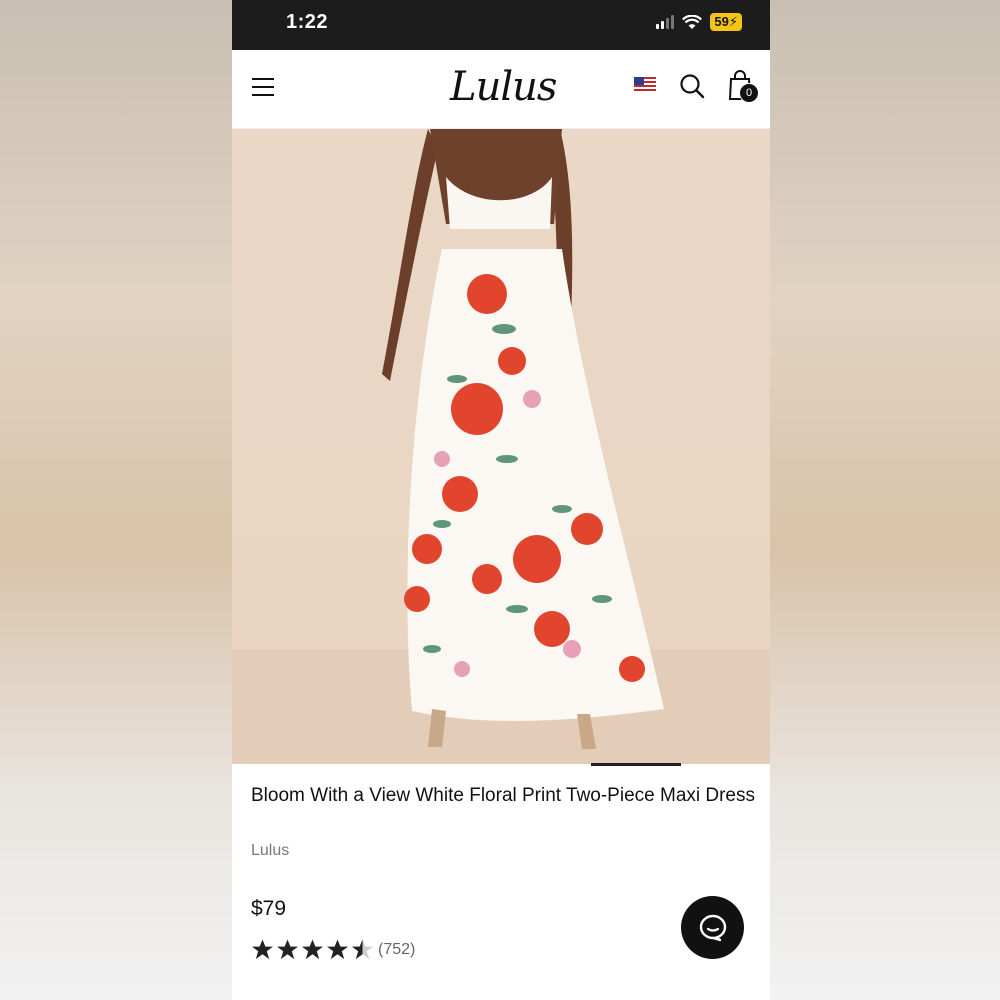  I want to click on battery-level: 59, so click(721, 21).